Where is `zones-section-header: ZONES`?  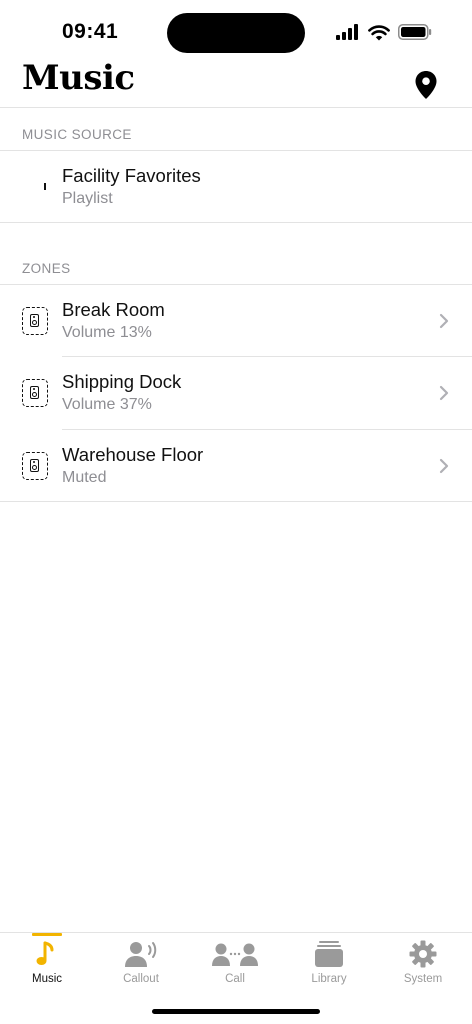 zones-section-header: ZONES is located at coordinates (46, 268).